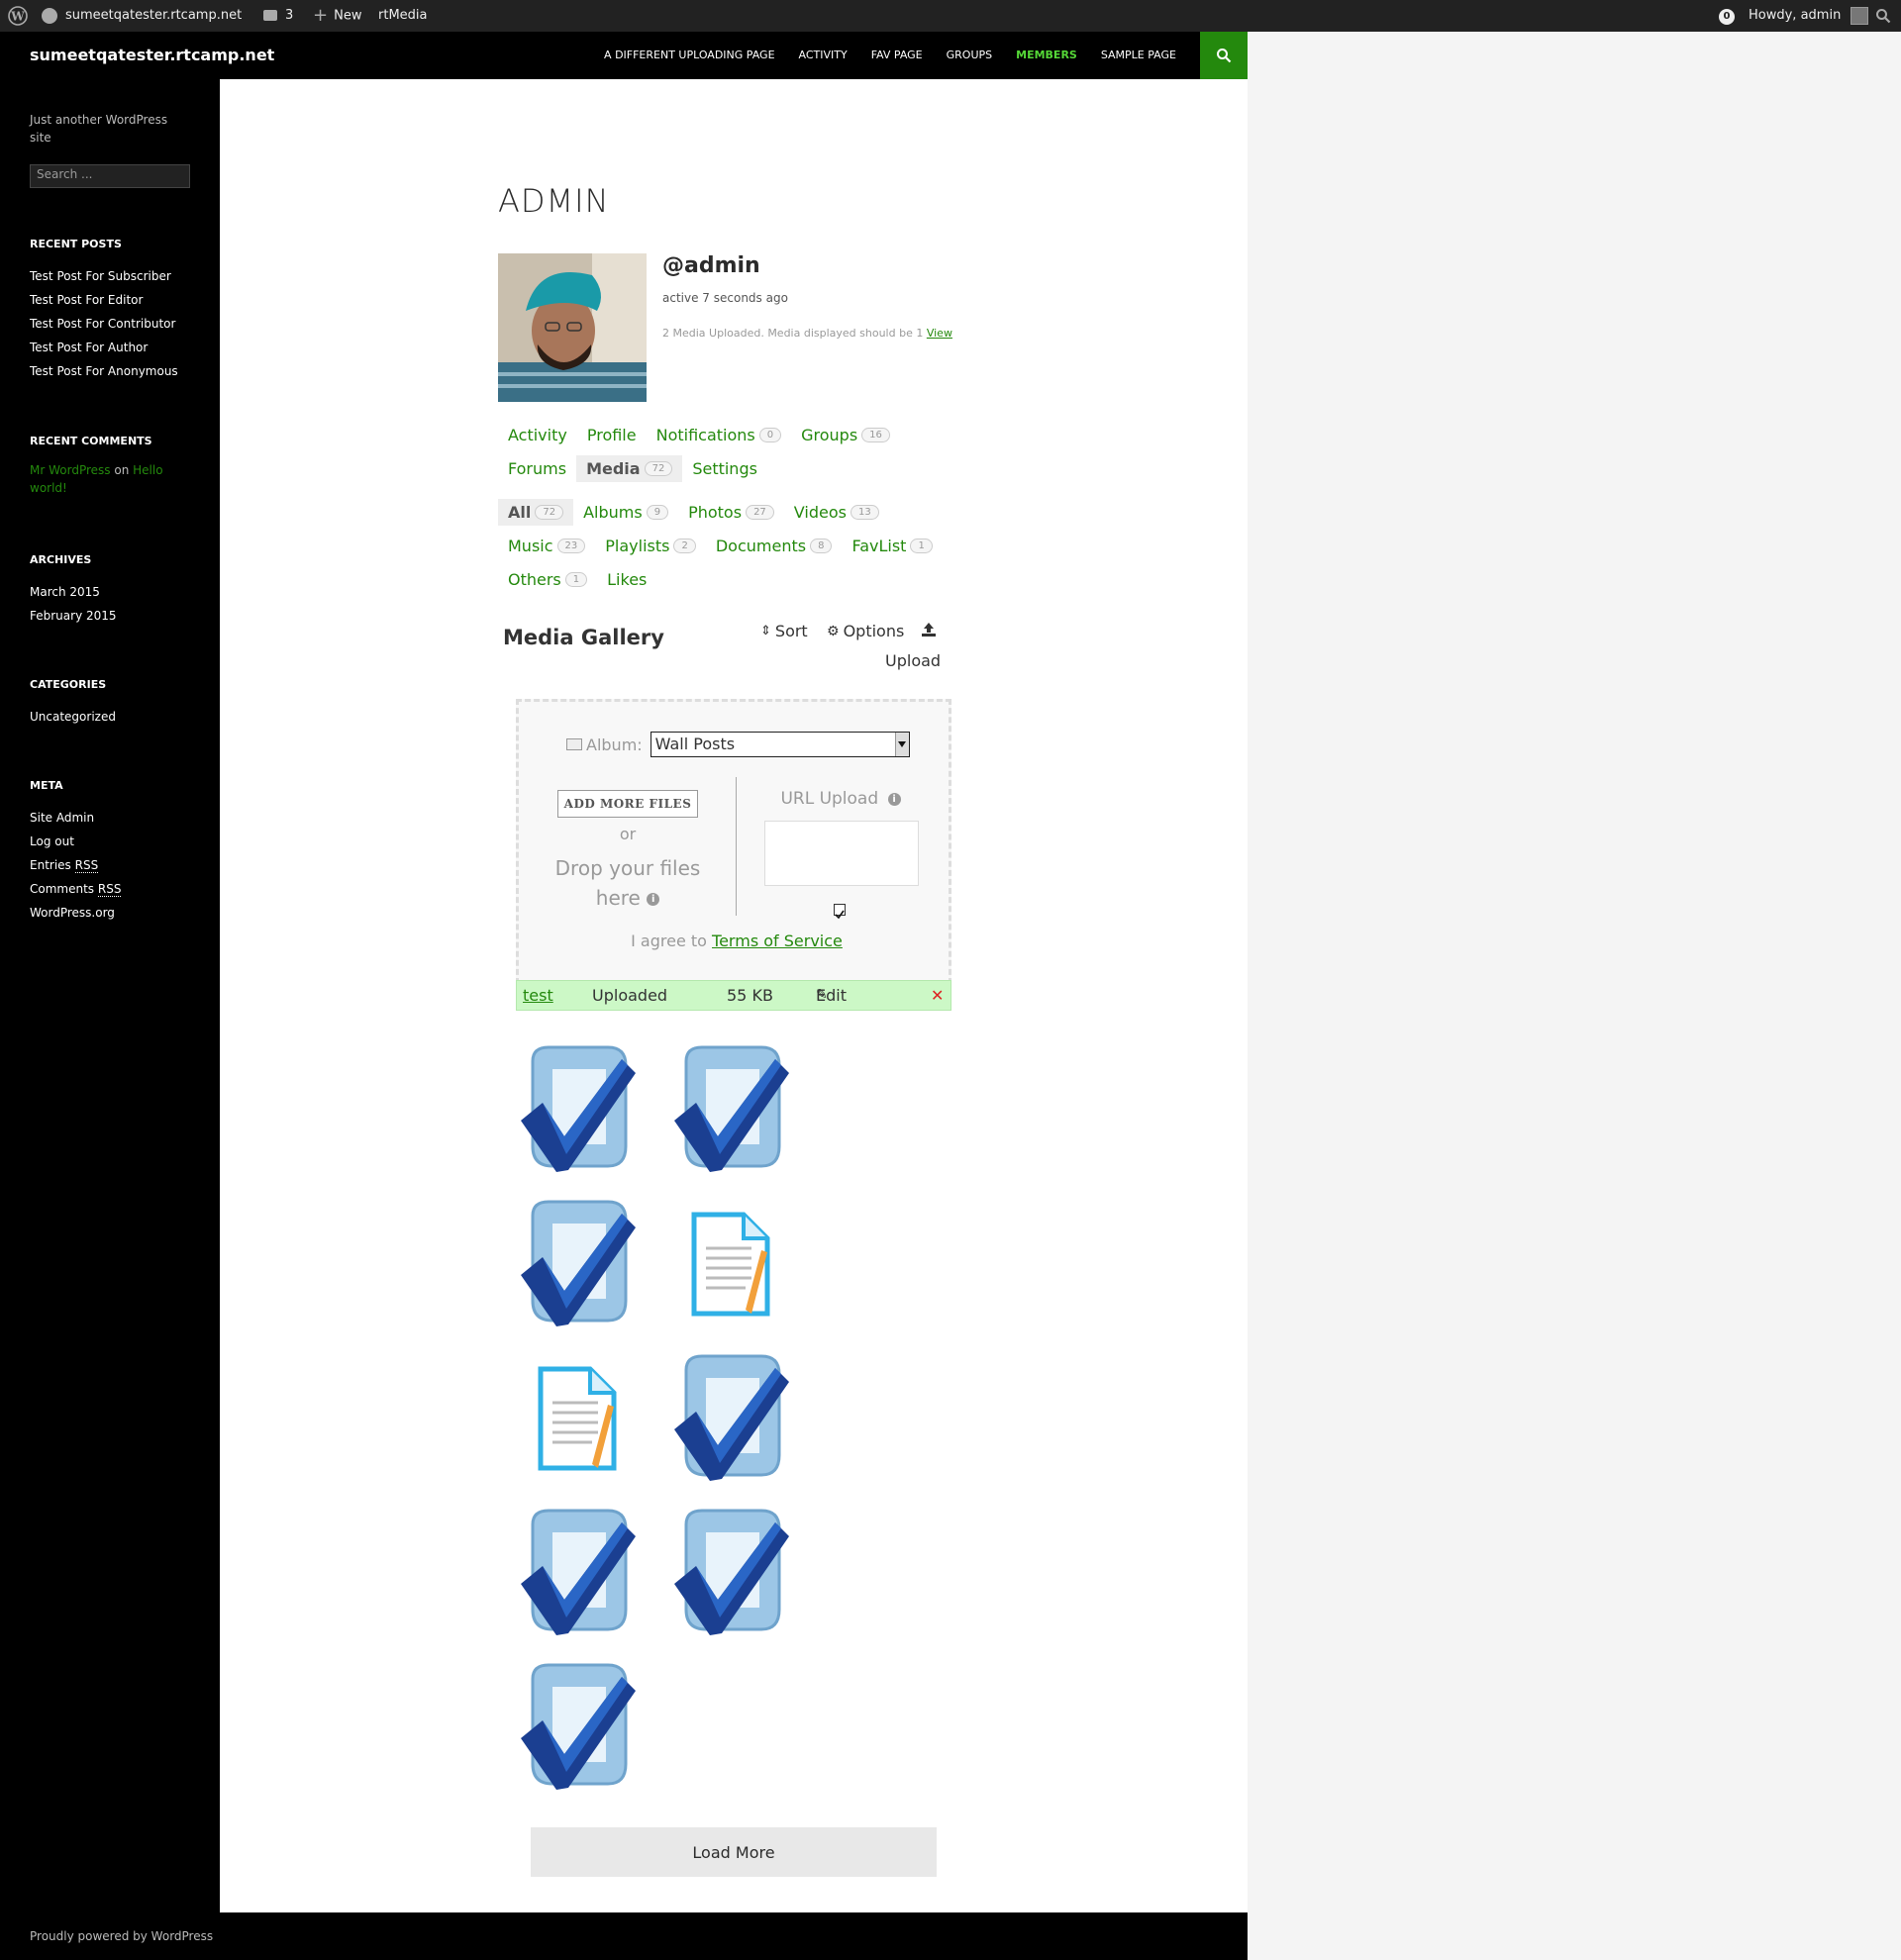 The image size is (1901, 1960). I want to click on notification-badge: 0, so click(1727, 16).